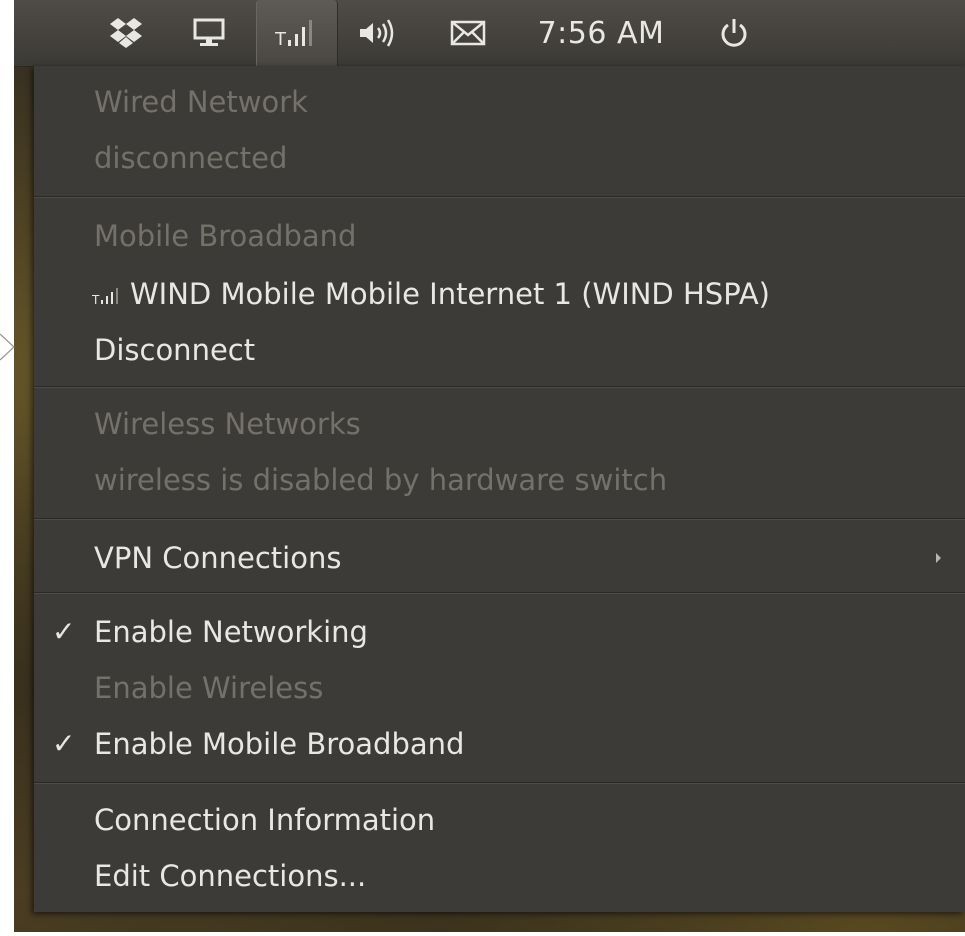 This screenshot has height=936, width=965. I want to click on dropbox-icon, so click(126, 33).